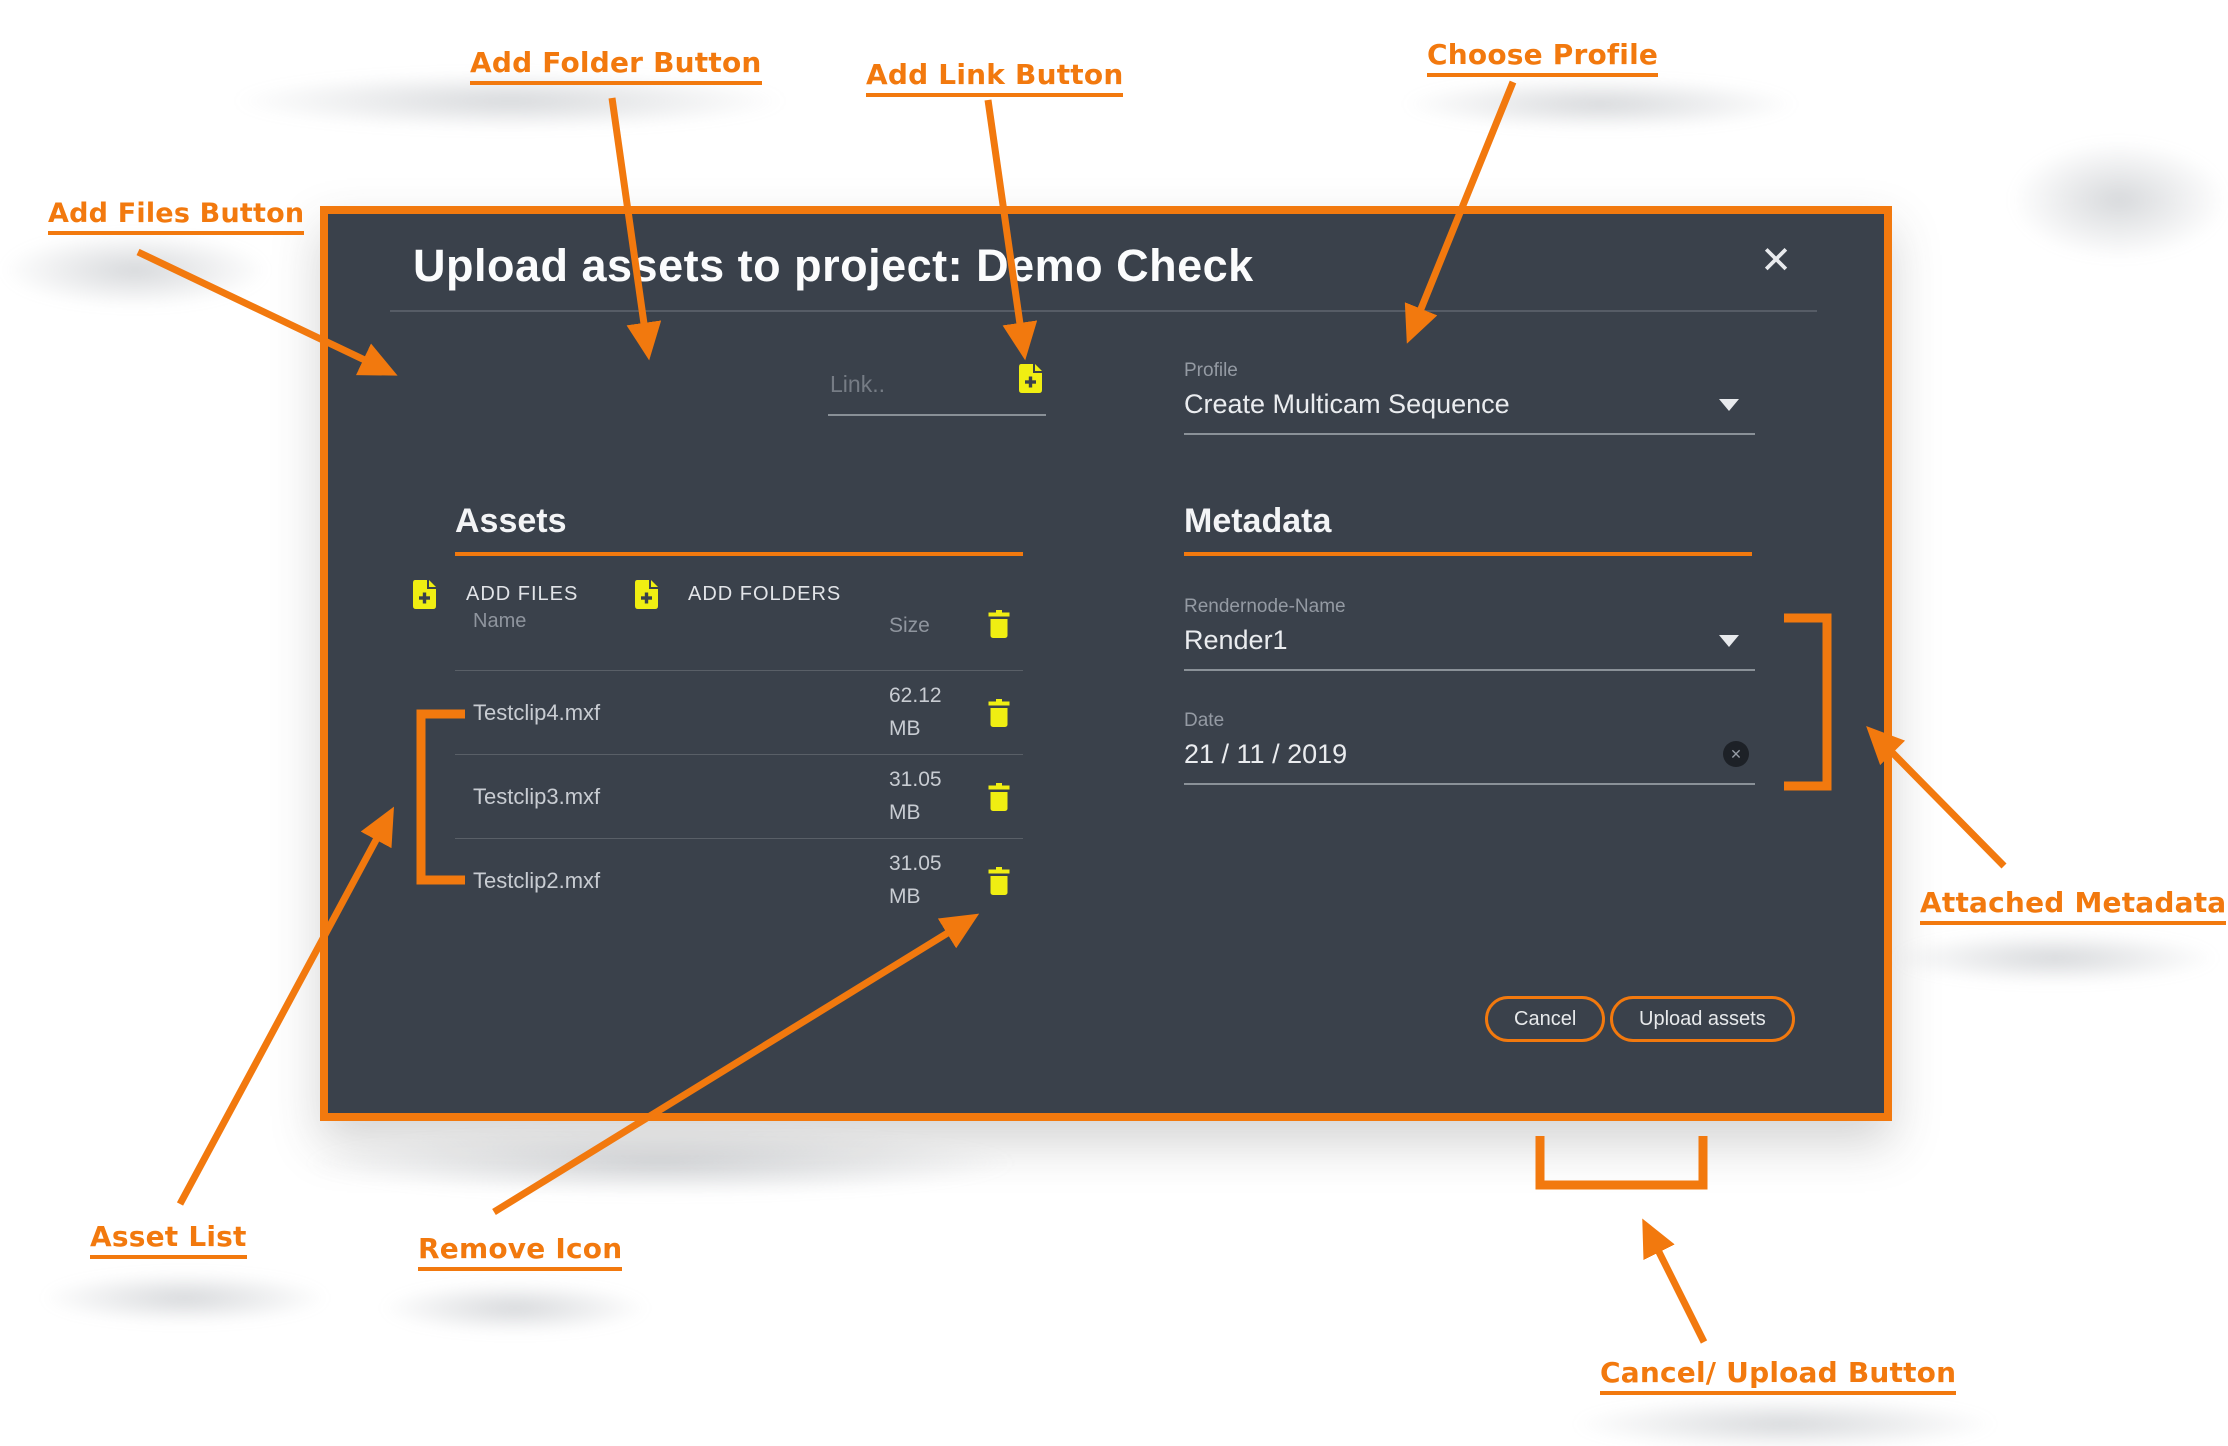  I want to click on title-divider, so click(1103, 311).